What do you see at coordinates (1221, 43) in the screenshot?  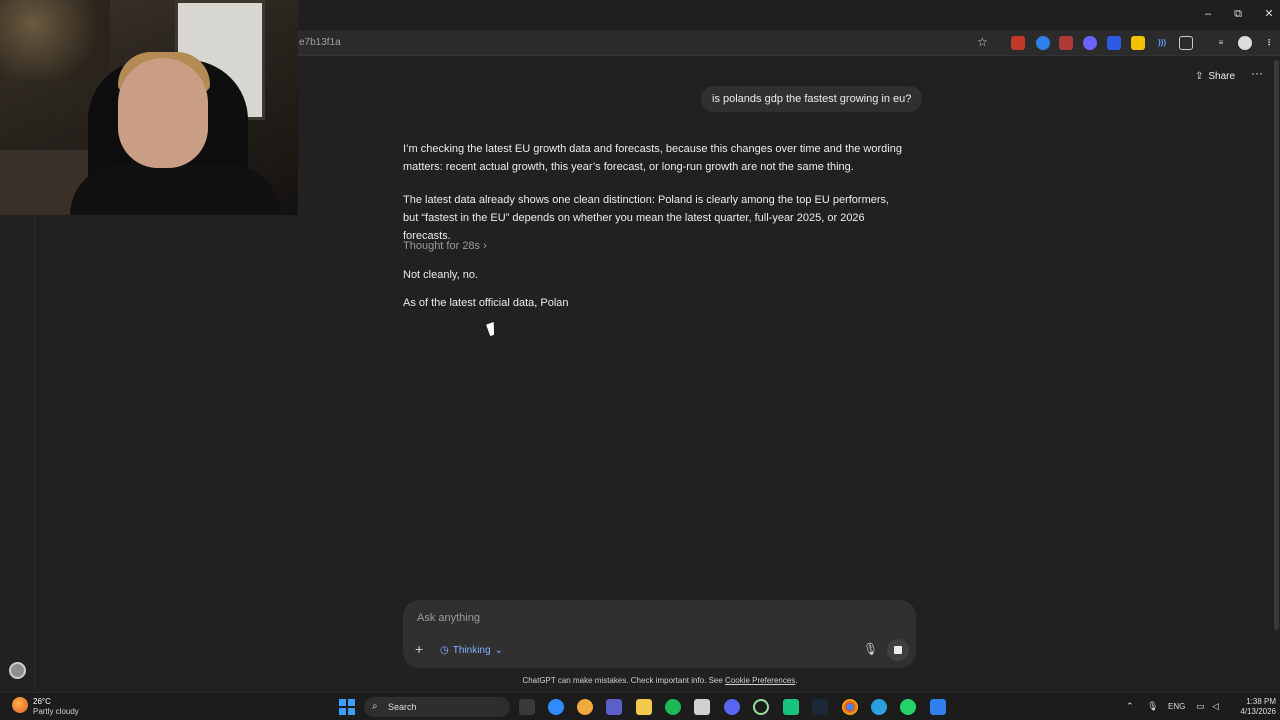 I see `tab-search-icon: ≡` at bounding box center [1221, 43].